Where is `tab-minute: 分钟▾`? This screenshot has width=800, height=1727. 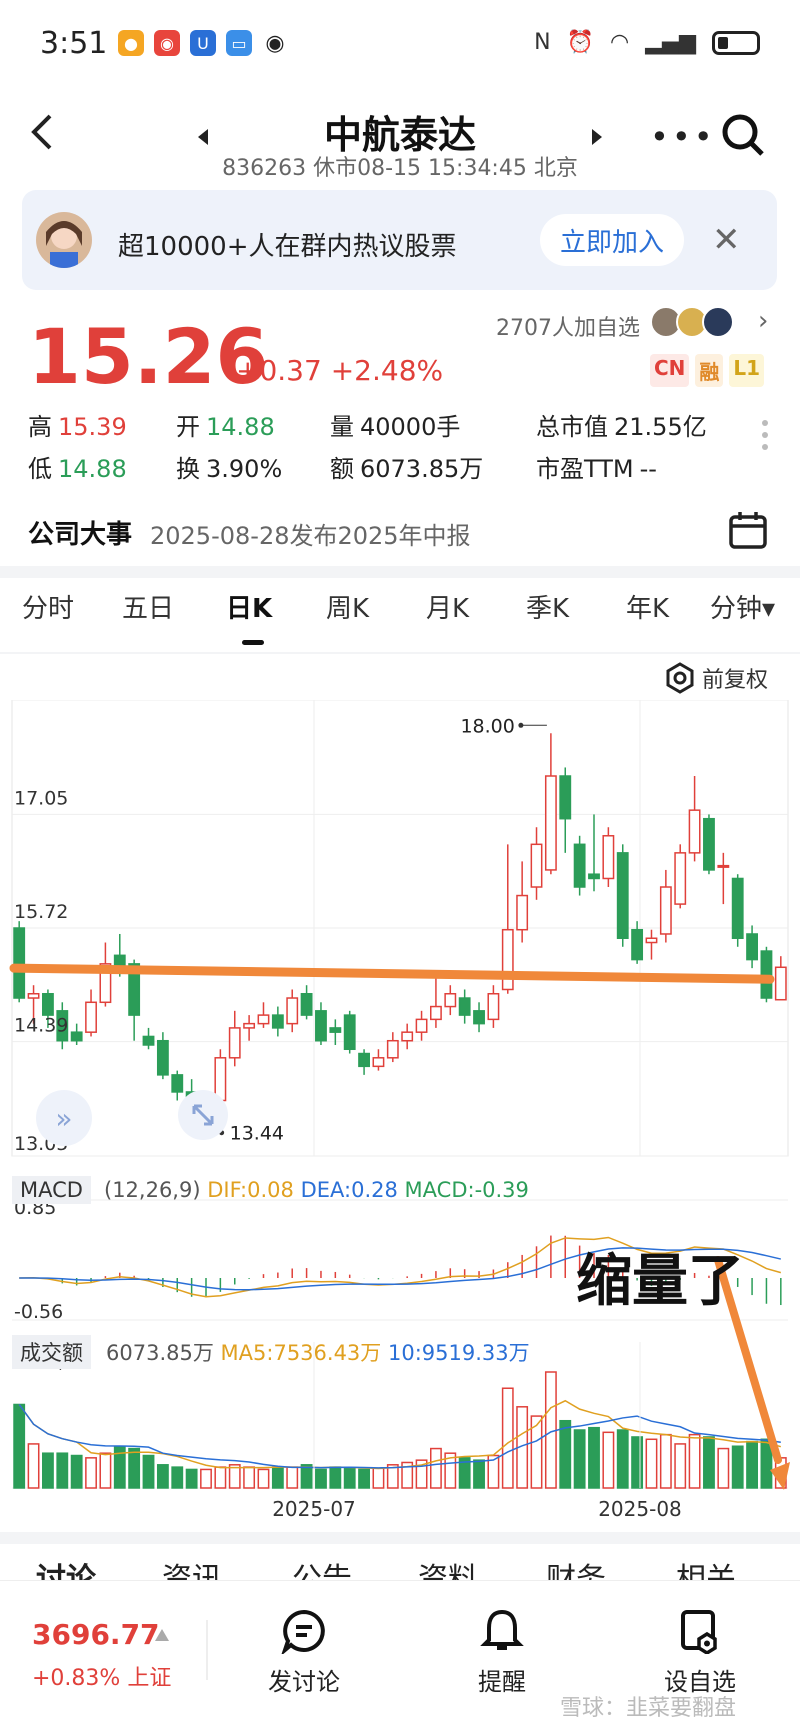 tab-minute: 分钟▾ is located at coordinates (742, 606).